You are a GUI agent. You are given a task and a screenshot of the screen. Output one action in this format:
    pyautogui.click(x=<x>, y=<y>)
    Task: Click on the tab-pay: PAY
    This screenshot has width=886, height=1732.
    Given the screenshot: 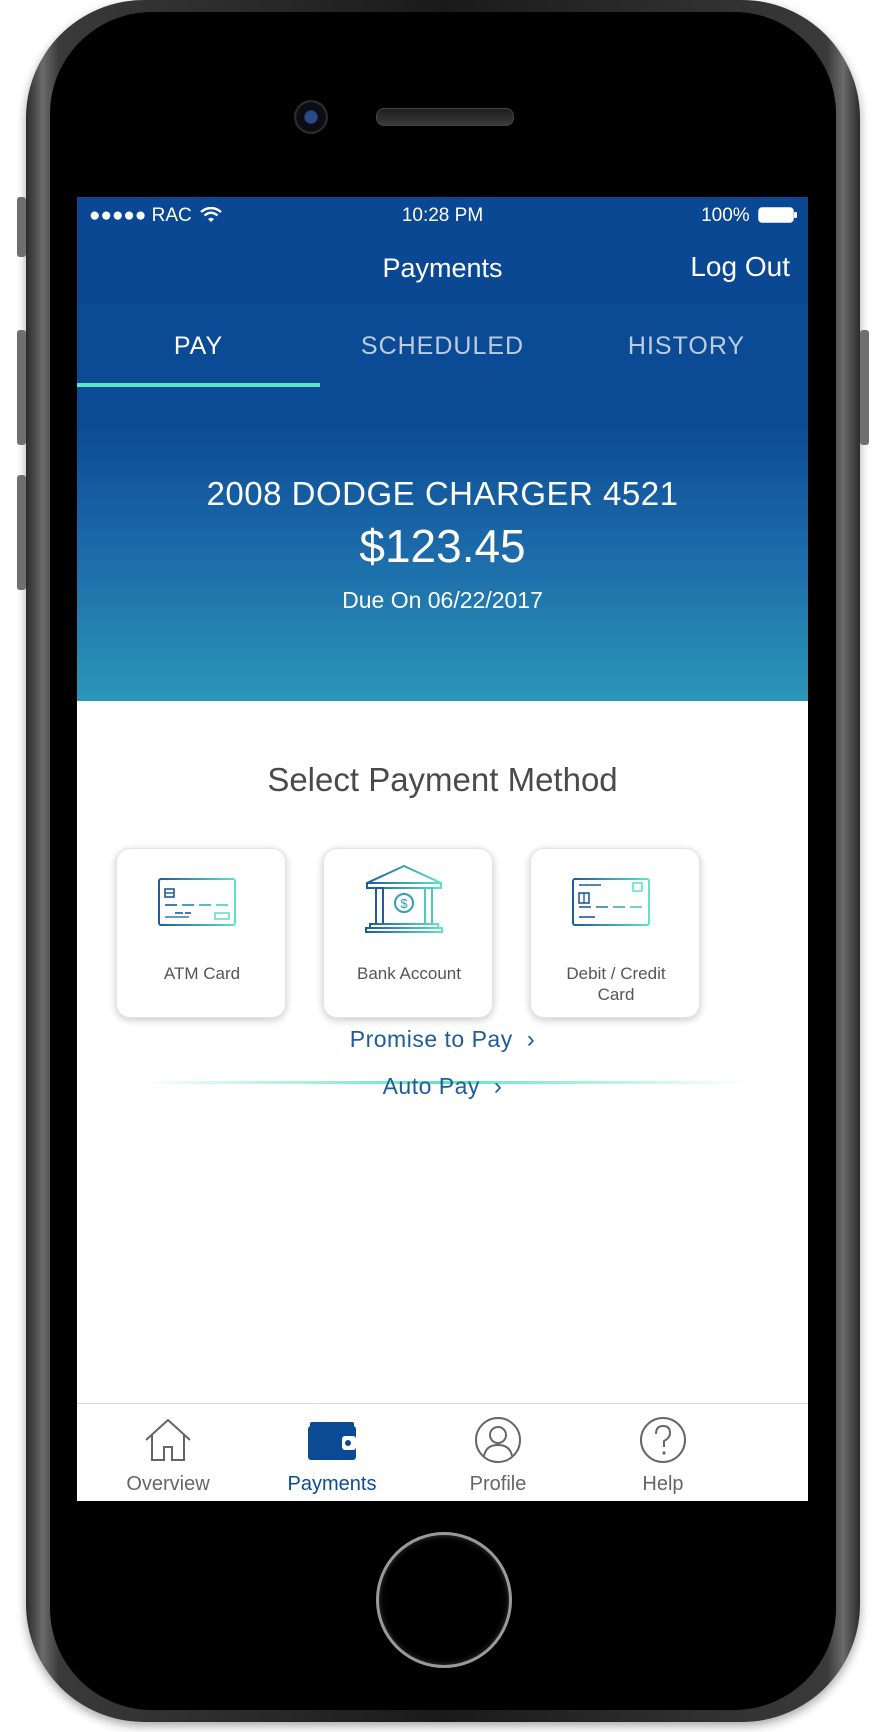 What is the action you would take?
    pyautogui.click(x=198, y=346)
    